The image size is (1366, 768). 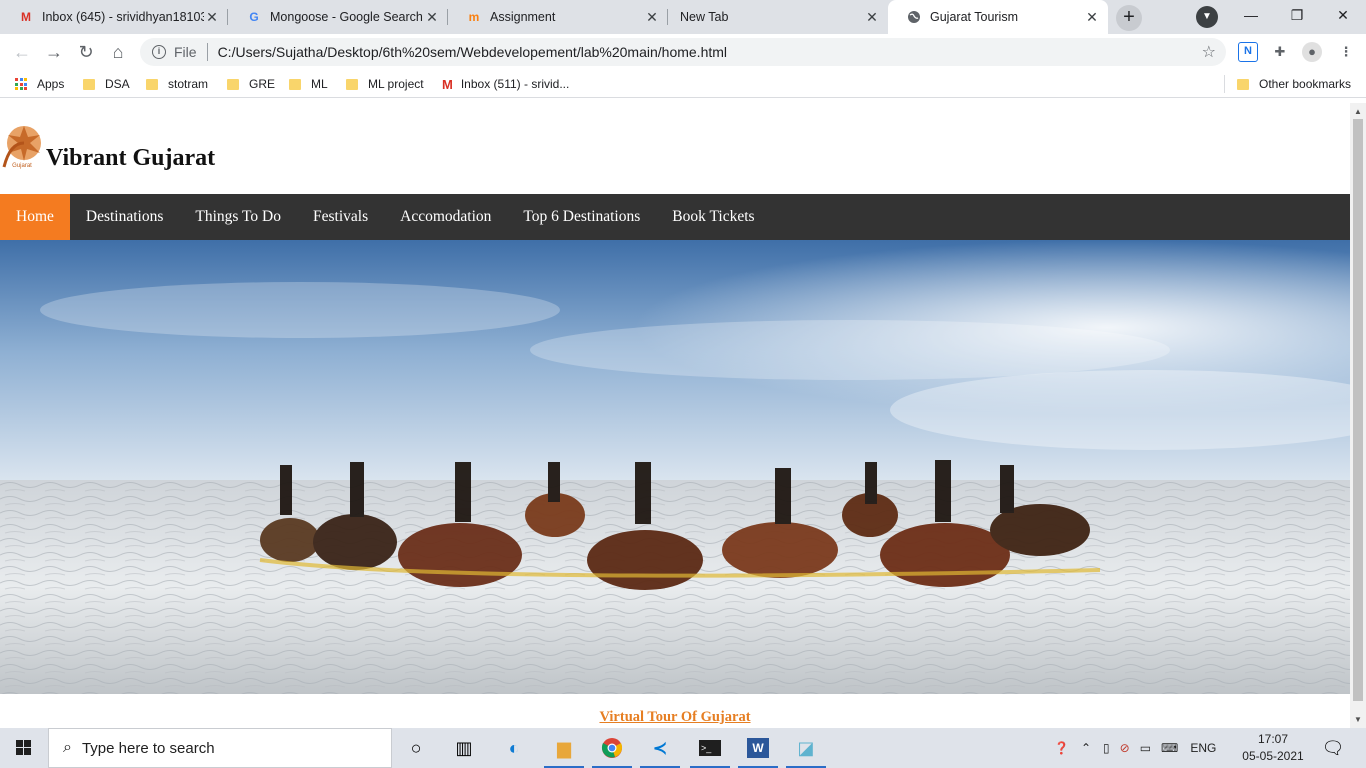 I want to click on search-icon: ⌕, so click(x=67, y=747).